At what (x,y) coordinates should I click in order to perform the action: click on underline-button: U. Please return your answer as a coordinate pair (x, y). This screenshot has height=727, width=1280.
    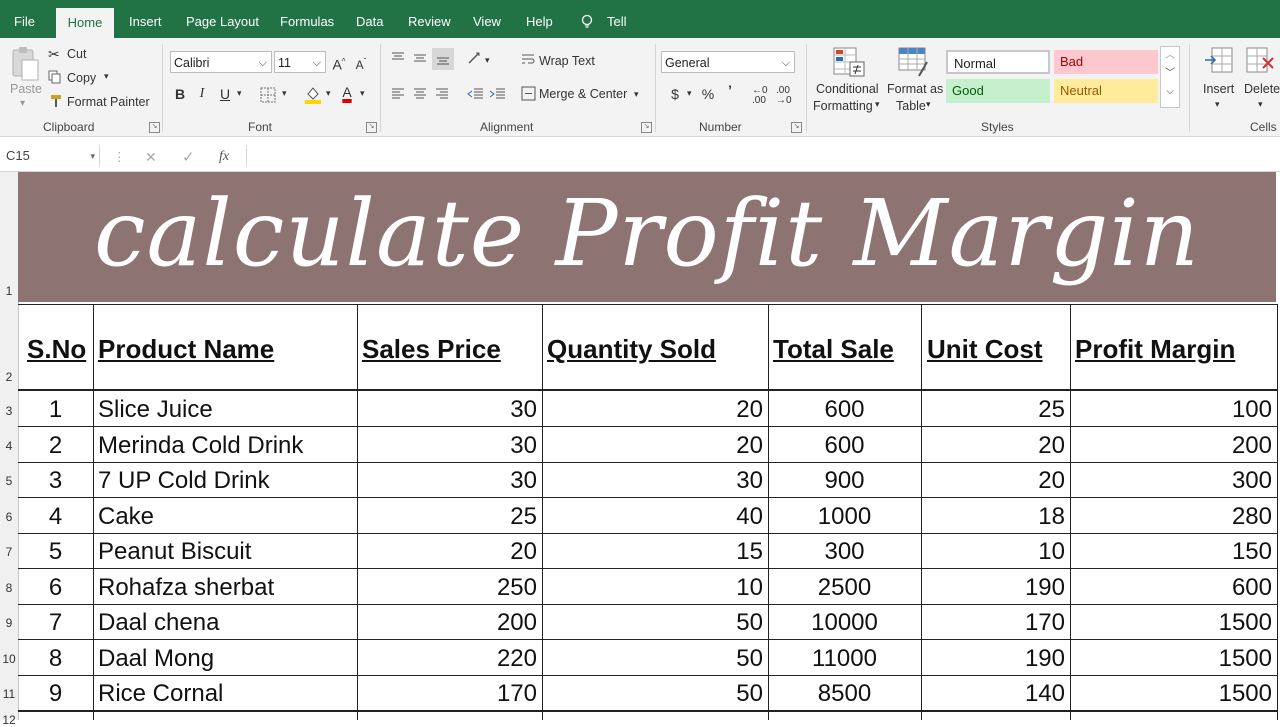
    Looking at the image, I should click on (225, 94).